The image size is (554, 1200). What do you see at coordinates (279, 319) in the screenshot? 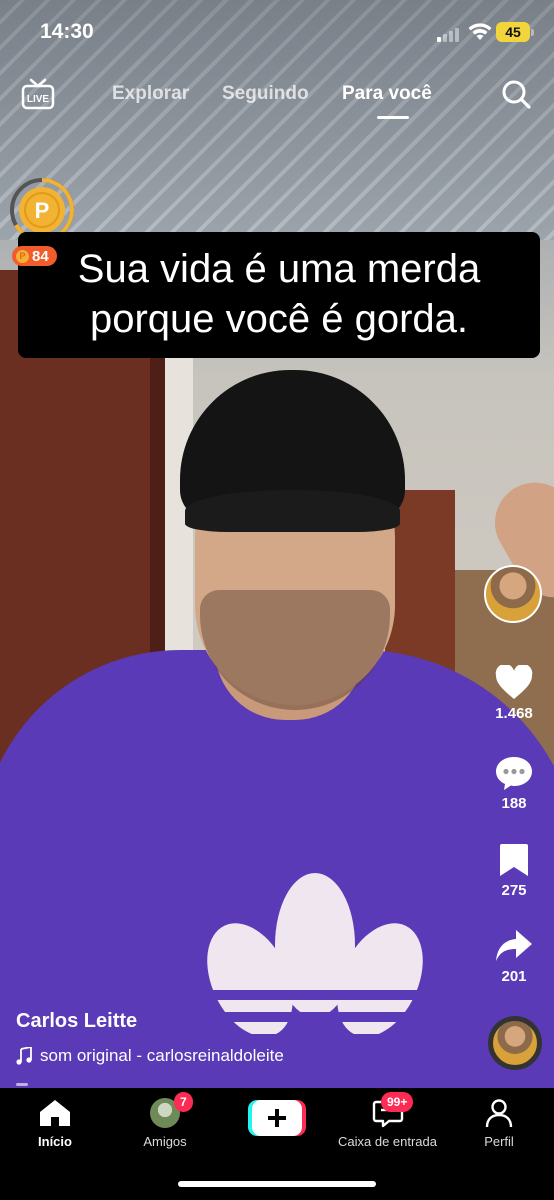
I see `caption-line-2: porque você é gorda.` at bounding box center [279, 319].